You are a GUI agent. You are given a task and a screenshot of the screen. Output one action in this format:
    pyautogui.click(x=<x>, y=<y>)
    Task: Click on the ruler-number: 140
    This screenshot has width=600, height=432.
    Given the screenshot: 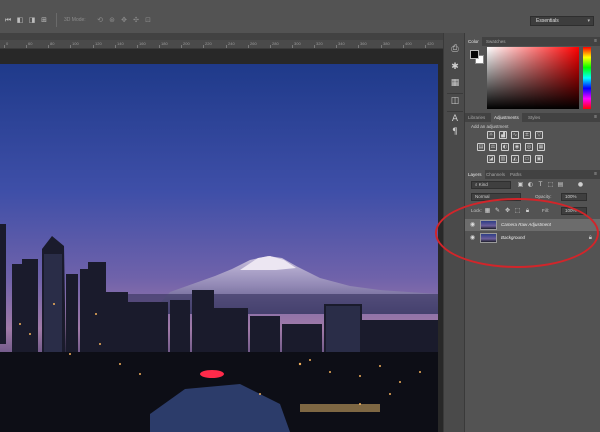 What is the action you would take?
    pyautogui.click(x=120, y=43)
    